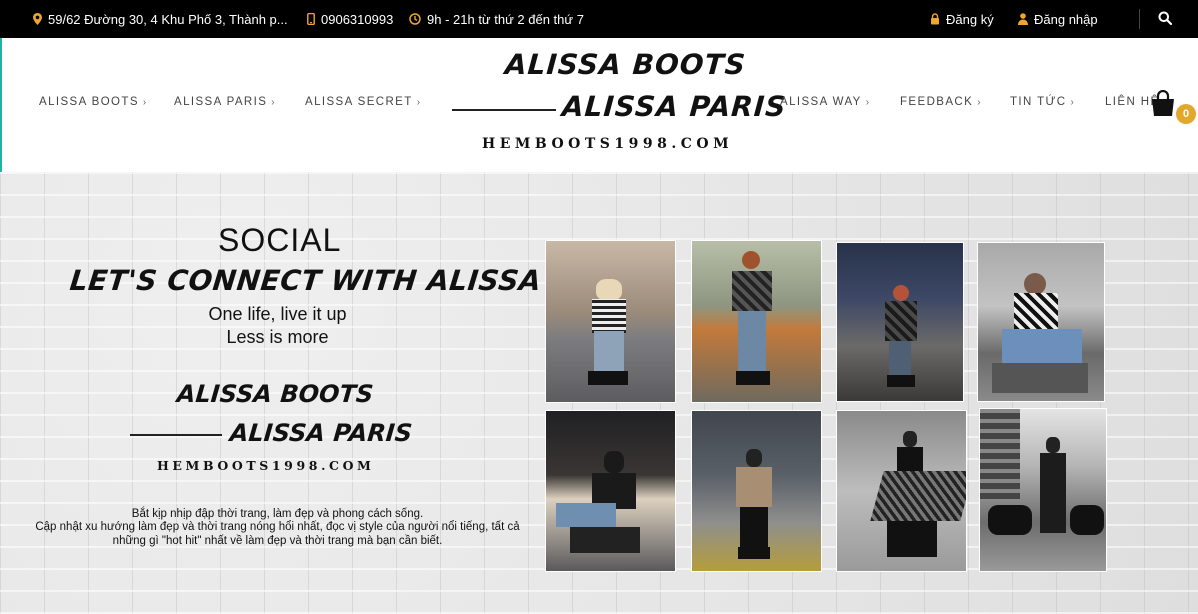 The width and height of the screenshot is (1198, 614). Describe the element at coordinates (220, 102) in the screenshot. I see `nav-label: ALISSA PARIS` at that location.